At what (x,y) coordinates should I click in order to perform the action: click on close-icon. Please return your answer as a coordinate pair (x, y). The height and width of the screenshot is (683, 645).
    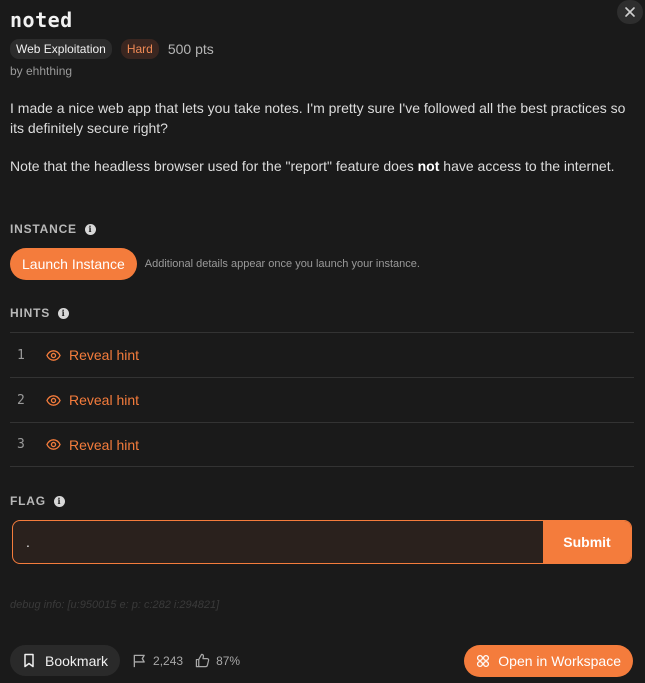
    Looking at the image, I should click on (630, 12).